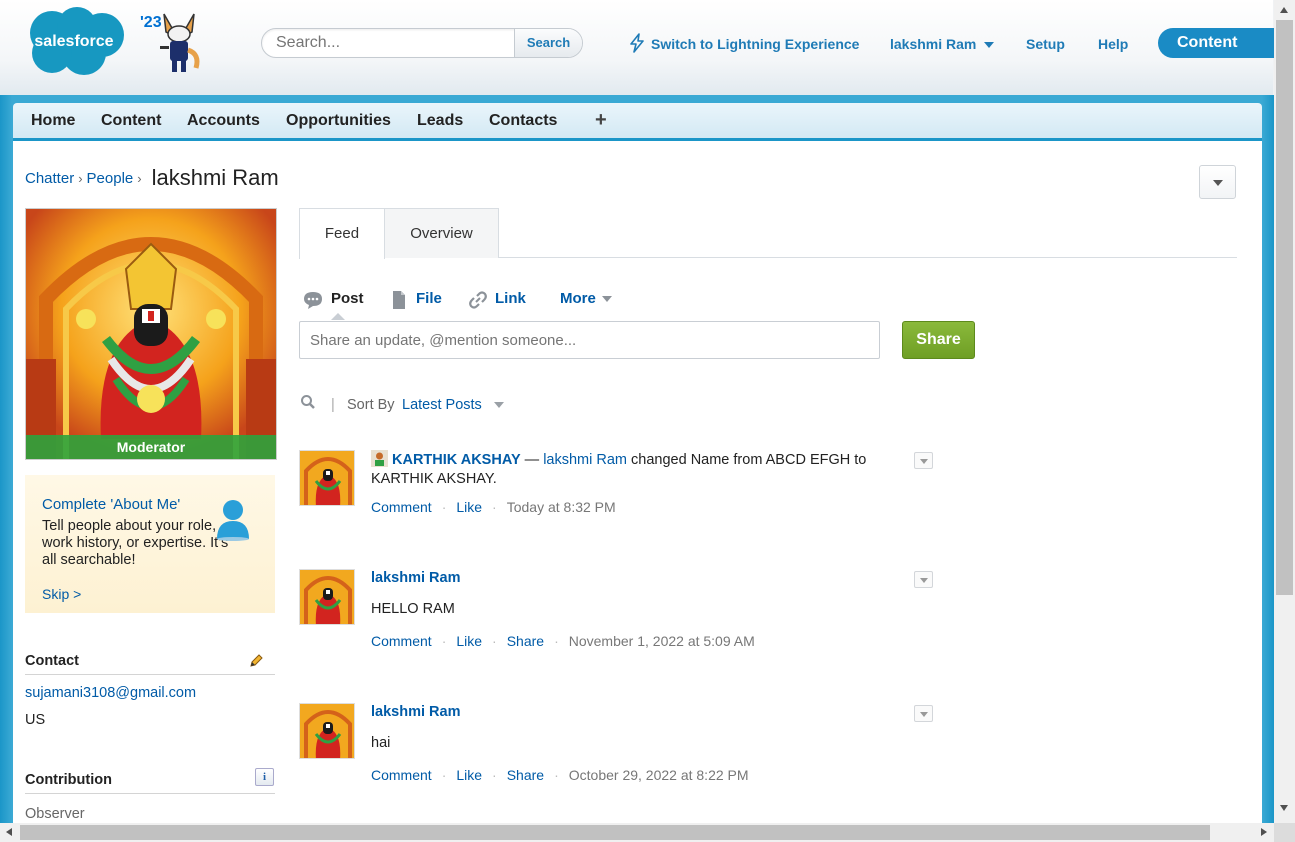 This screenshot has width=1295, height=842. I want to click on app-switcher: Content, so click(1216, 43).